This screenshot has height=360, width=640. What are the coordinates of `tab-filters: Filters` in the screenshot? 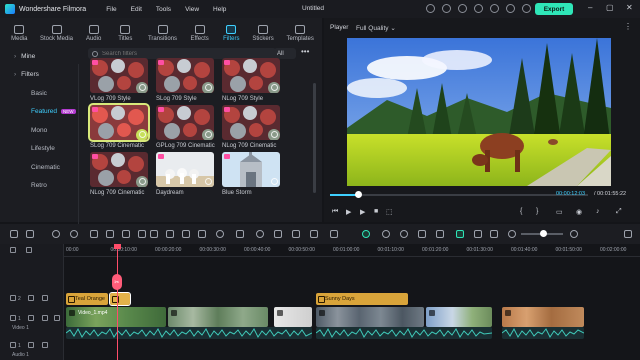 It's located at (231, 32).